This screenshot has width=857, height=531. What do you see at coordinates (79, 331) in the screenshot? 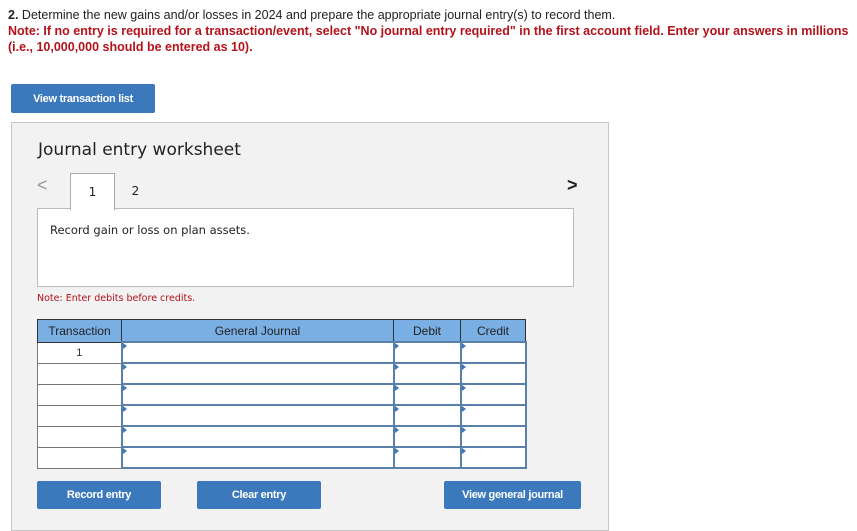
I see `header-transaction: Transaction` at bounding box center [79, 331].